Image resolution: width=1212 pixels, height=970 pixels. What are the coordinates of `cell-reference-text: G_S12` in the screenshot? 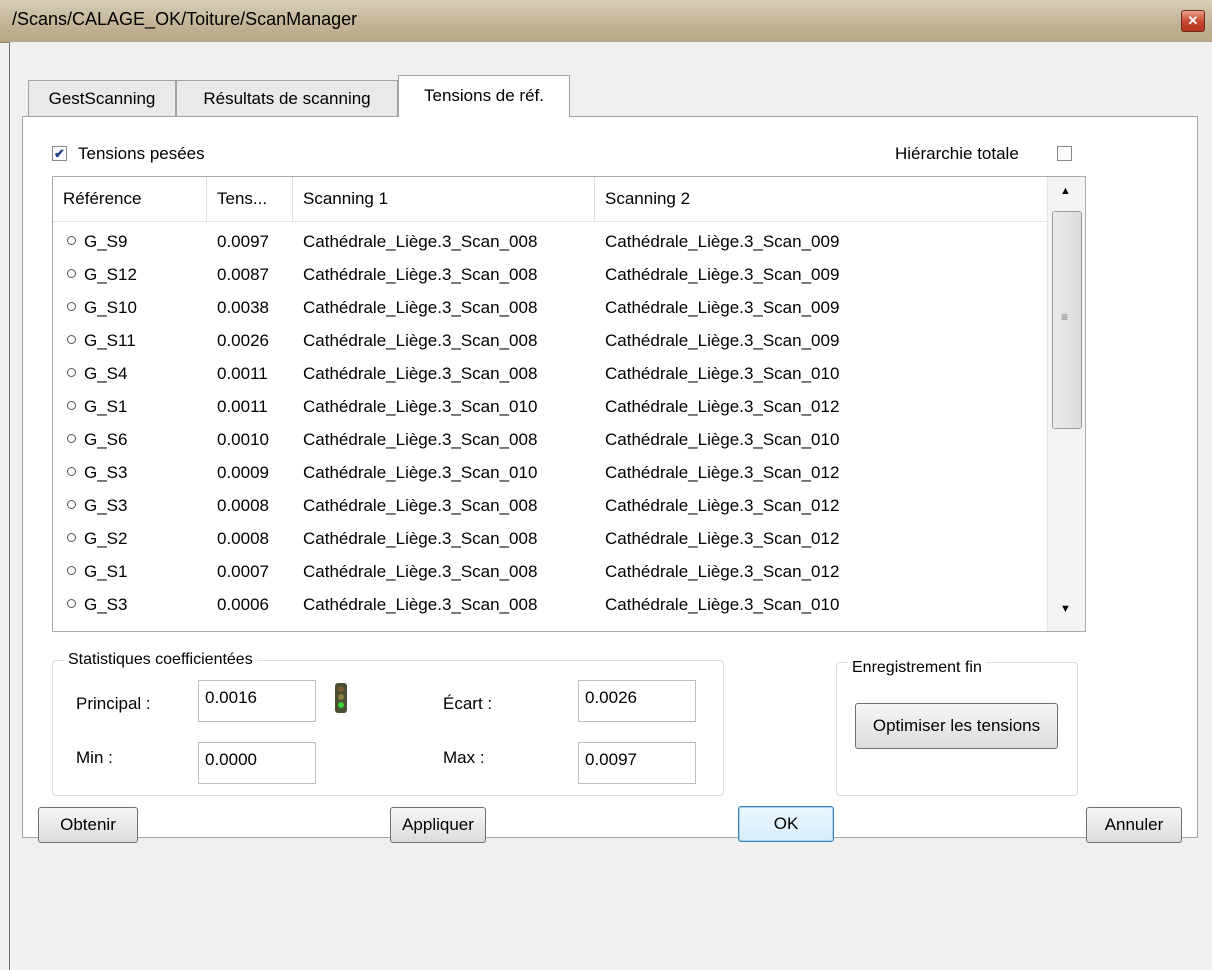 It's located at (110, 274).